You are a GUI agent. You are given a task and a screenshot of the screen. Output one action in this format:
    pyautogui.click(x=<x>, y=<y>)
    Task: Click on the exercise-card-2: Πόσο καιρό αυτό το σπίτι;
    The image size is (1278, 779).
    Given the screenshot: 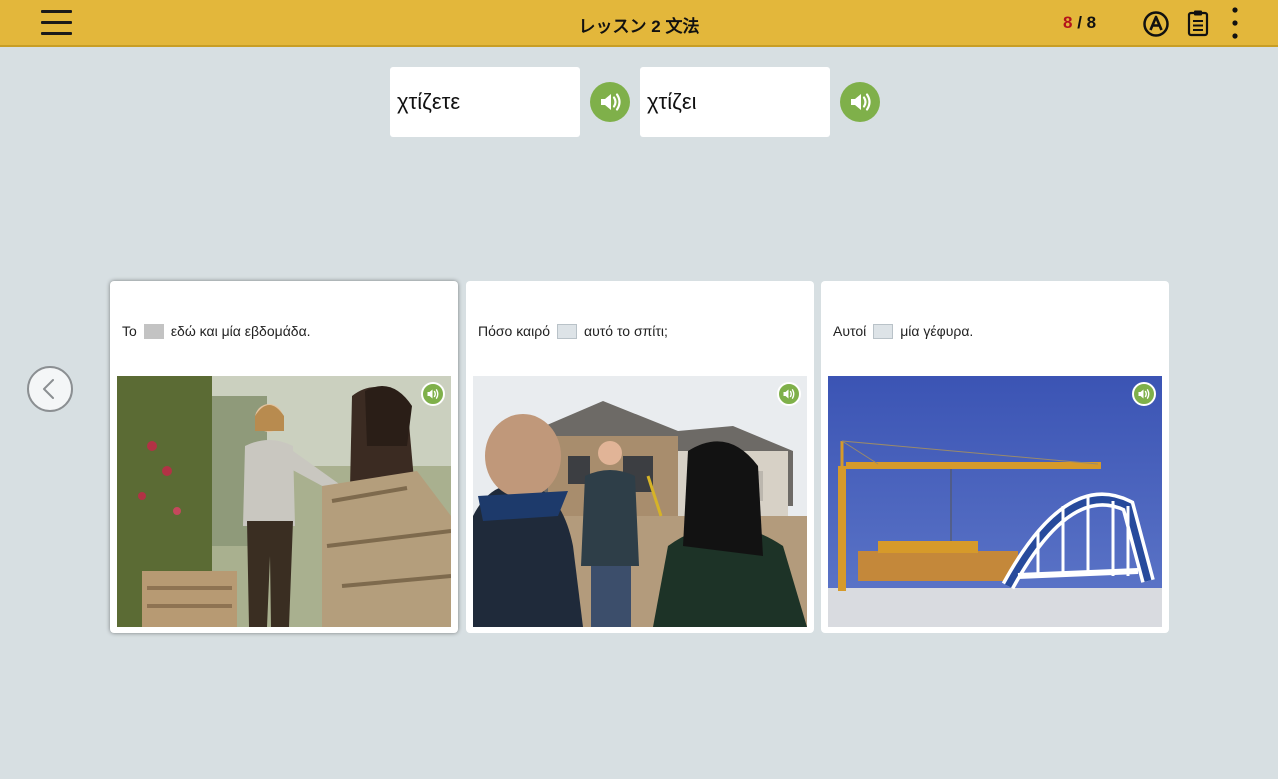 What is the action you would take?
    pyautogui.click(x=640, y=457)
    